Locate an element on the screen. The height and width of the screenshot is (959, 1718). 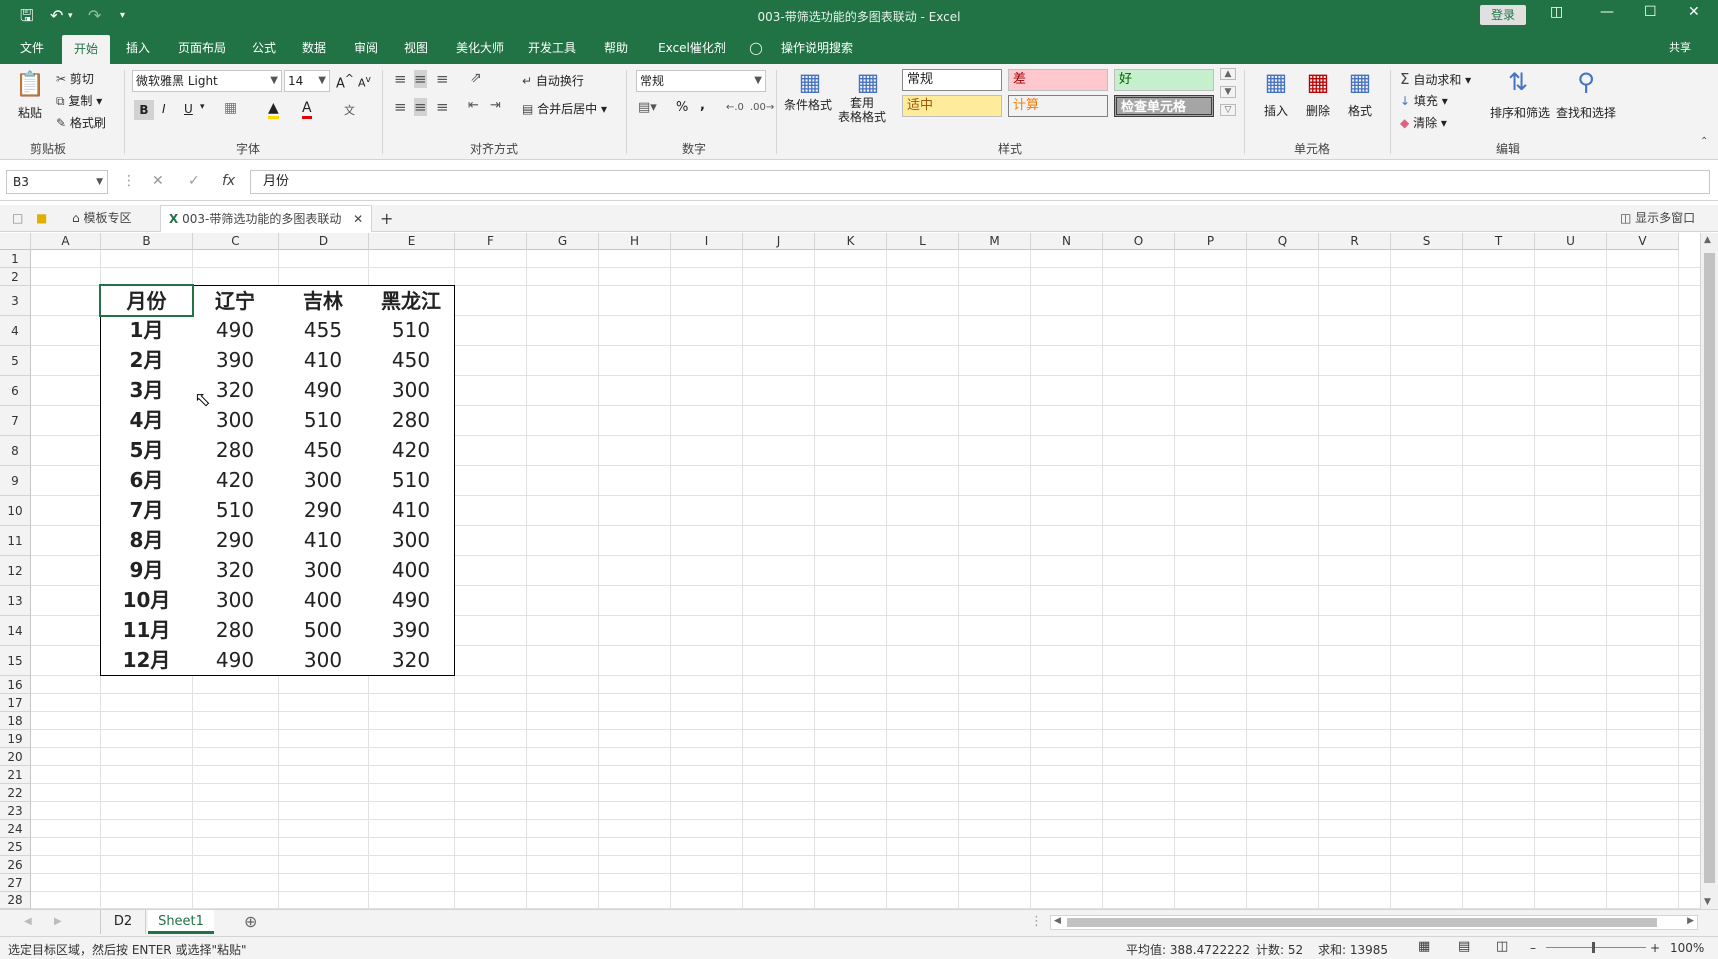
value-cell: 490 is located at coordinates (411, 600).